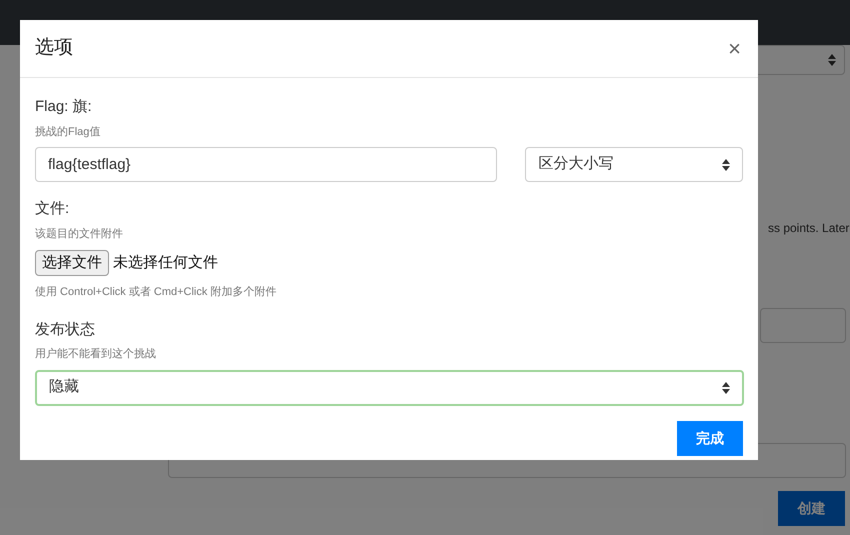 This screenshot has height=535, width=850. Describe the element at coordinates (735, 49) in the screenshot. I see `close-button: ×` at that location.